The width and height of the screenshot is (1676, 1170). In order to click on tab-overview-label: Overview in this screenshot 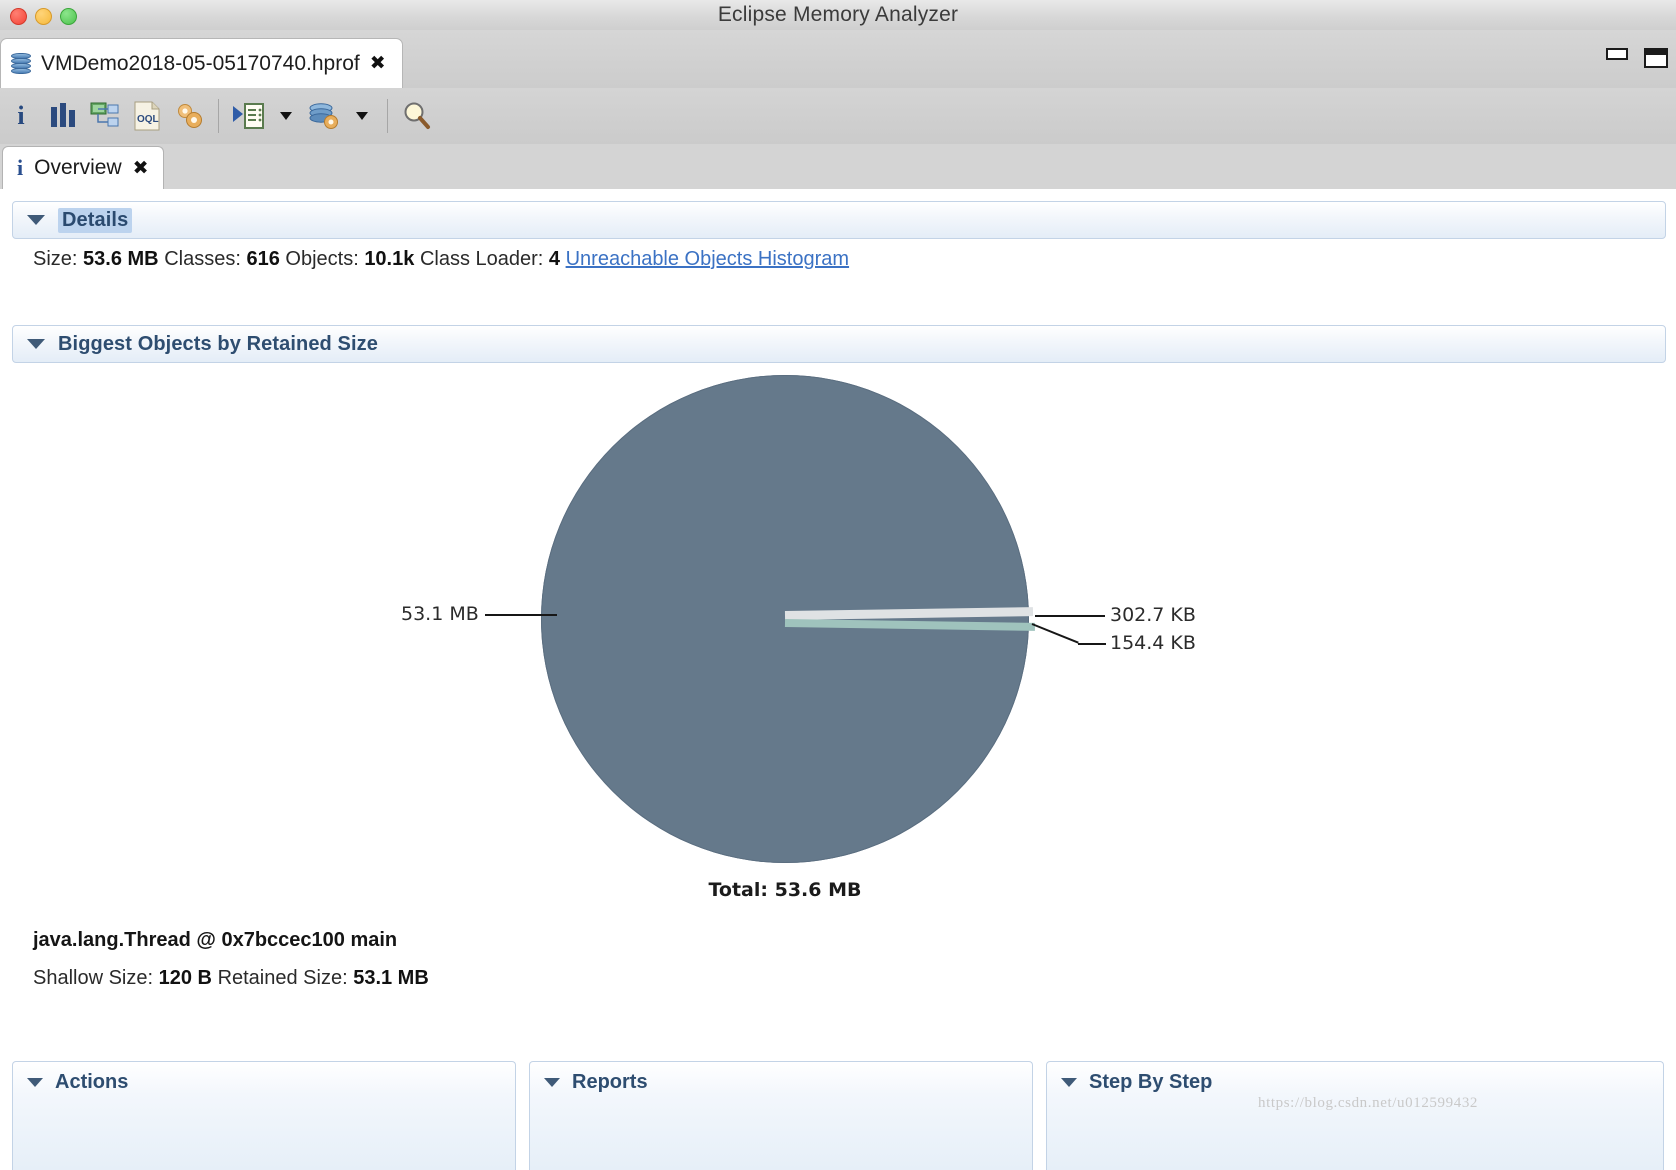, I will do `click(78, 167)`.